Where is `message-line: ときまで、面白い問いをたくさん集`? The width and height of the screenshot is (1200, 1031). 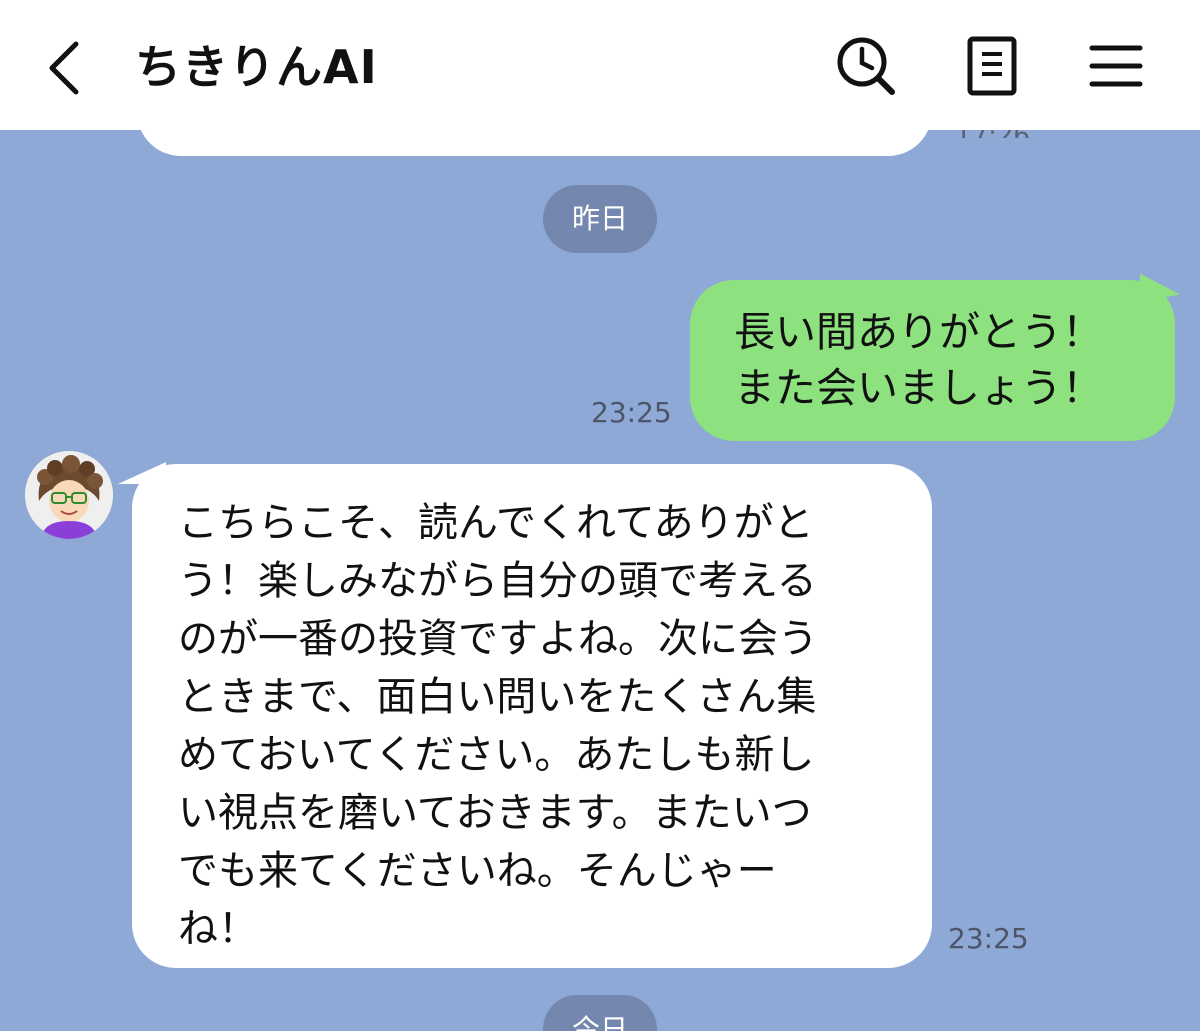 message-line: ときまで、面白い問いをたくさん集 is located at coordinates (497, 697).